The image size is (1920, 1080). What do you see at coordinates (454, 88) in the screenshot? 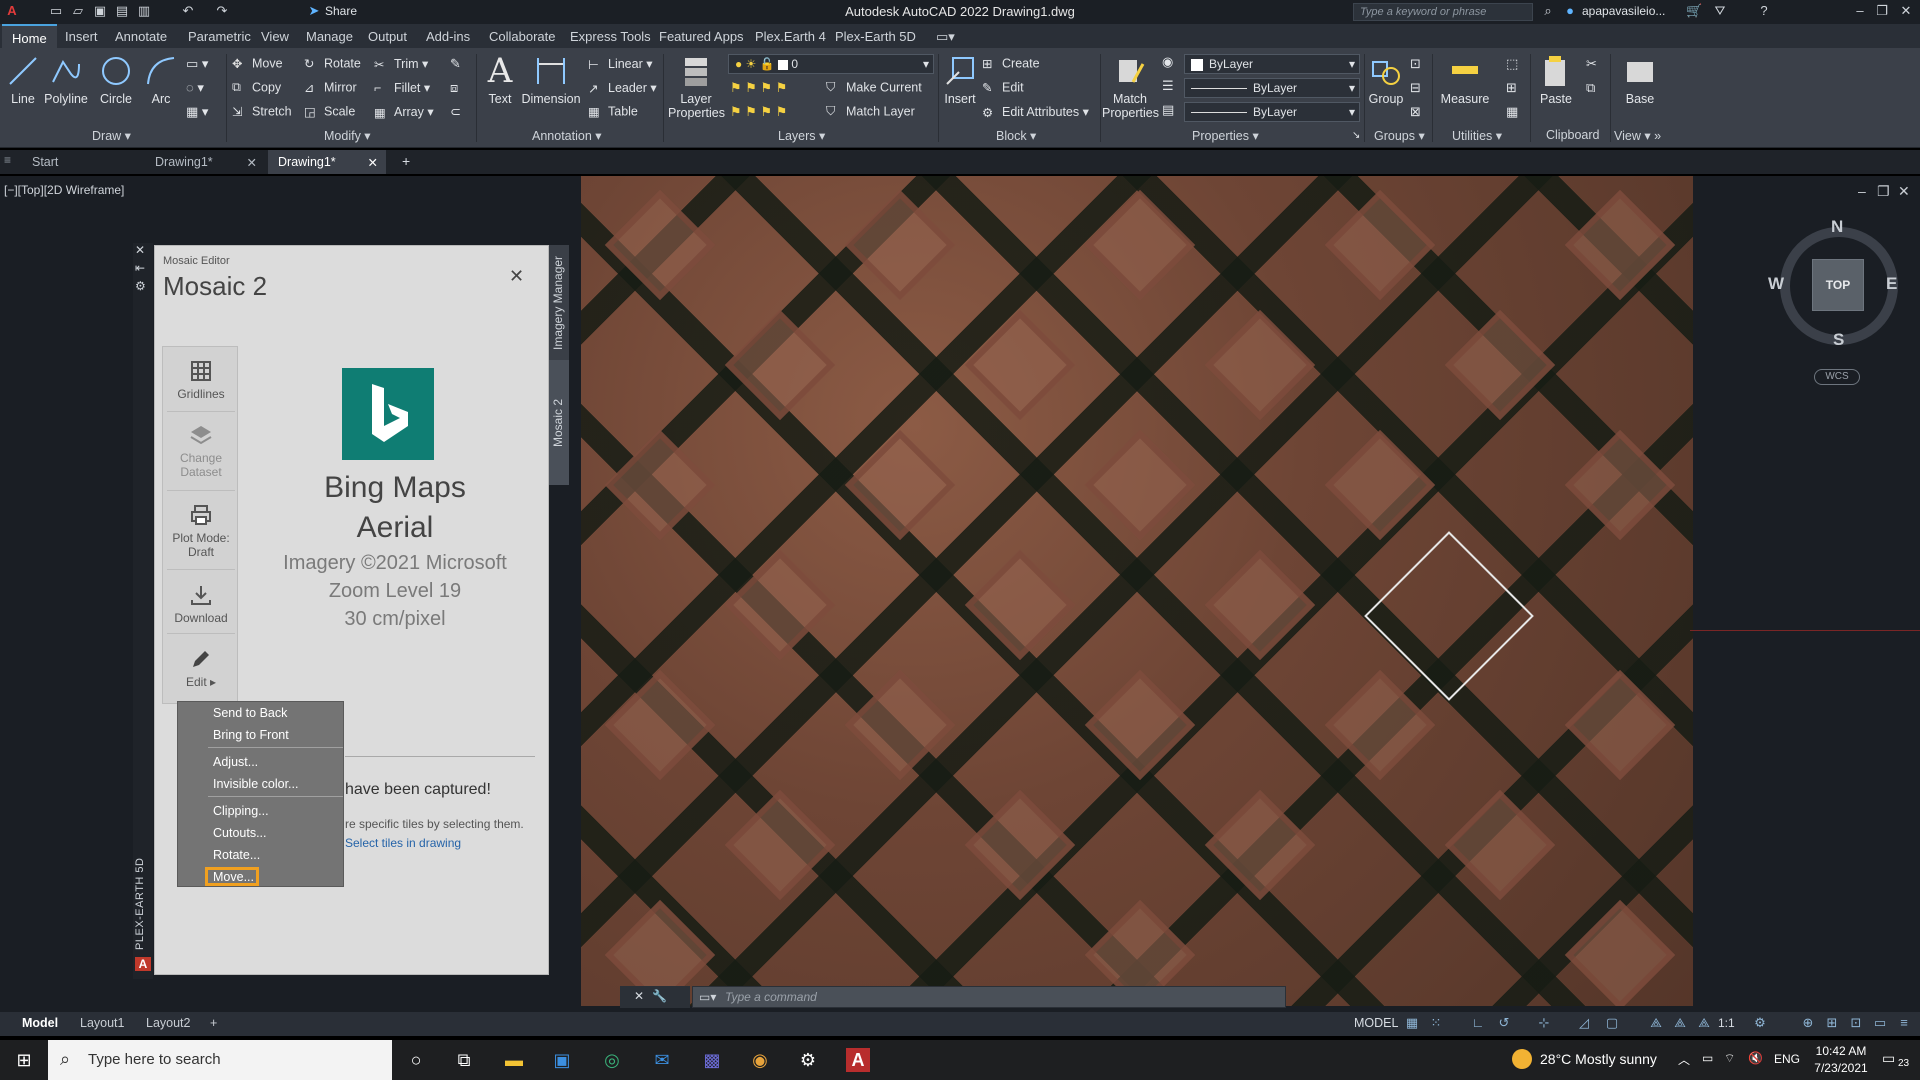
I see `explode-icon: ⧈` at bounding box center [454, 88].